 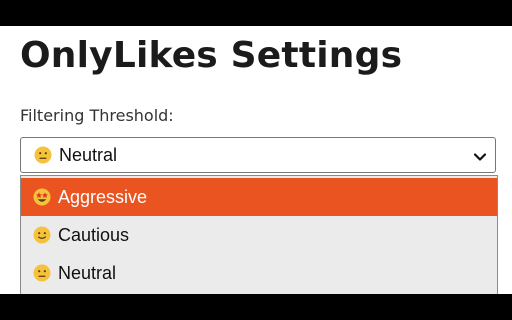 What do you see at coordinates (88, 154) in the screenshot?
I see `select-current-value: Neutral` at bounding box center [88, 154].